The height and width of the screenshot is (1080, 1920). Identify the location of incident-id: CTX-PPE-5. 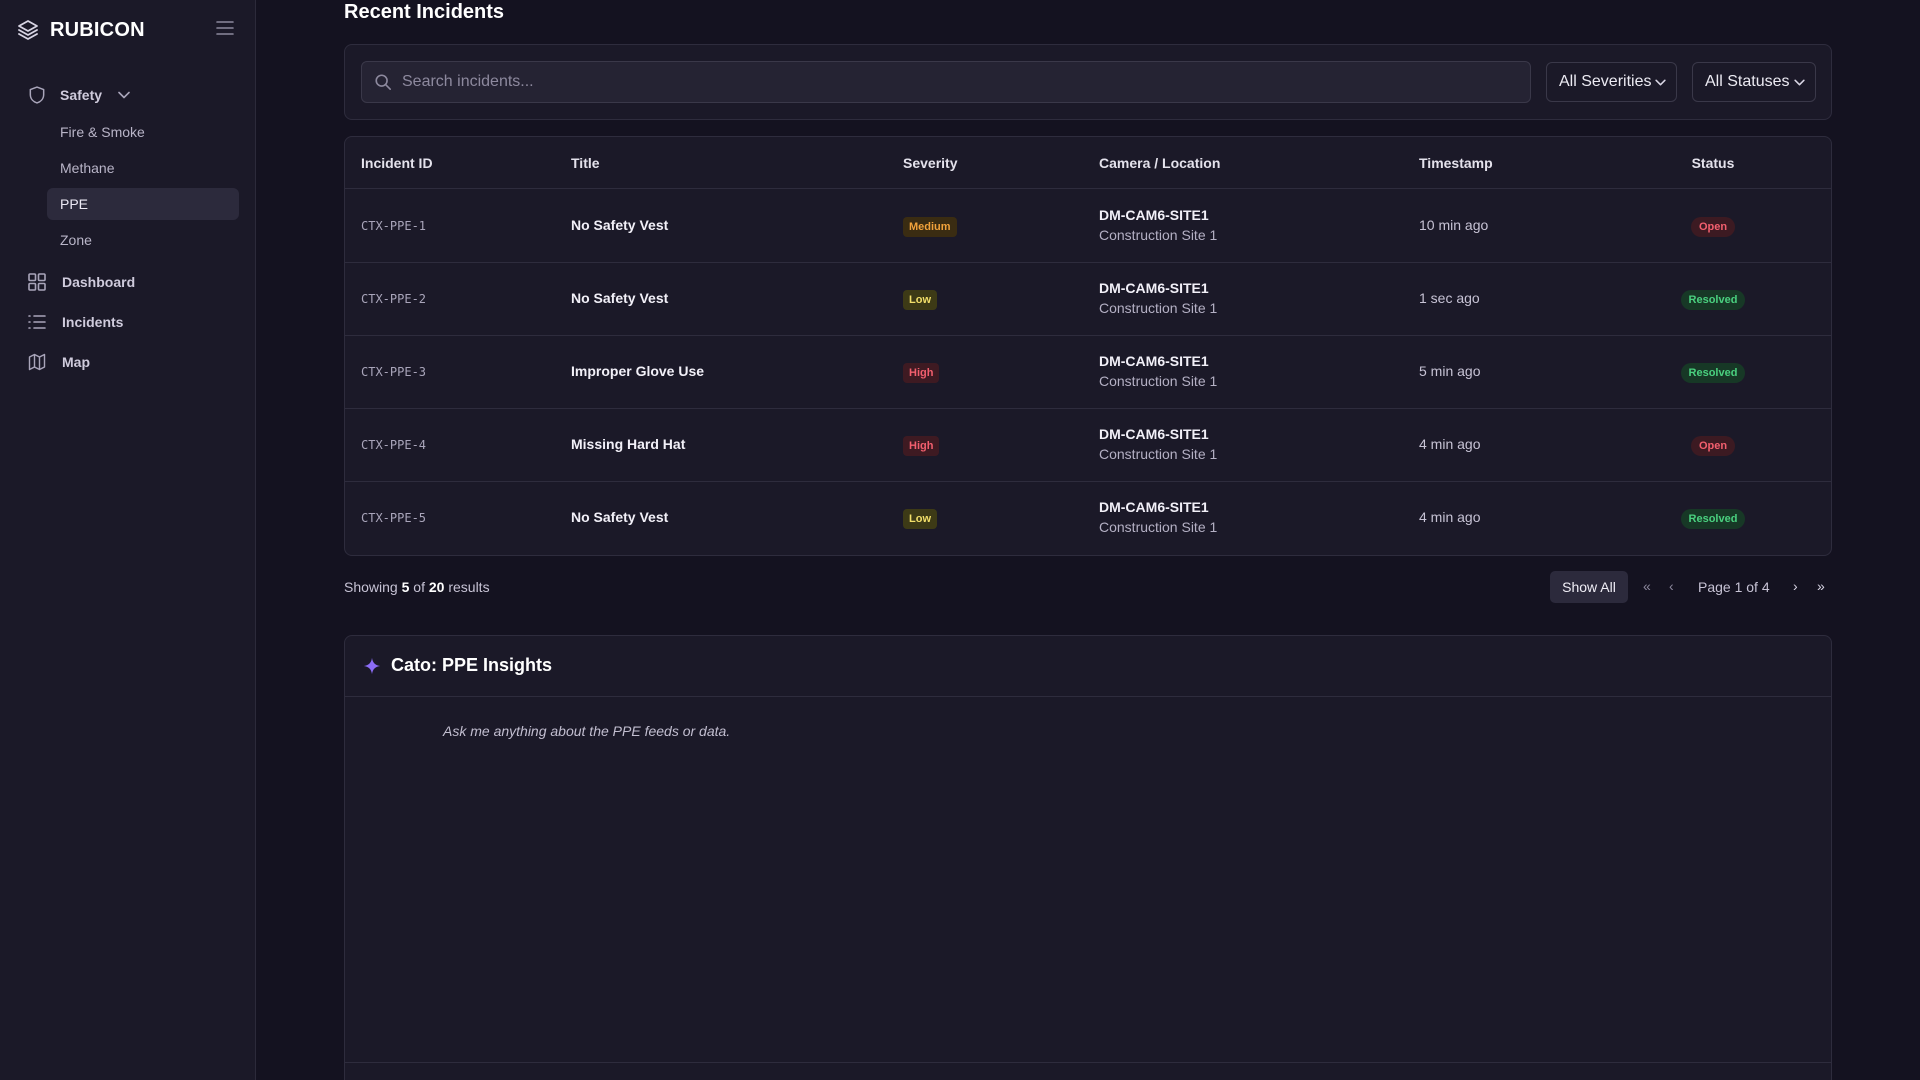
(394, 518).